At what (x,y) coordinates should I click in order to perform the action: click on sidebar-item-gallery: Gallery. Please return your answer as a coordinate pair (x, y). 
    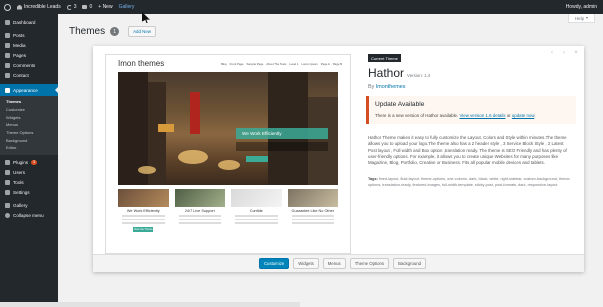
    Looking at the image, I should click on (29, 206).